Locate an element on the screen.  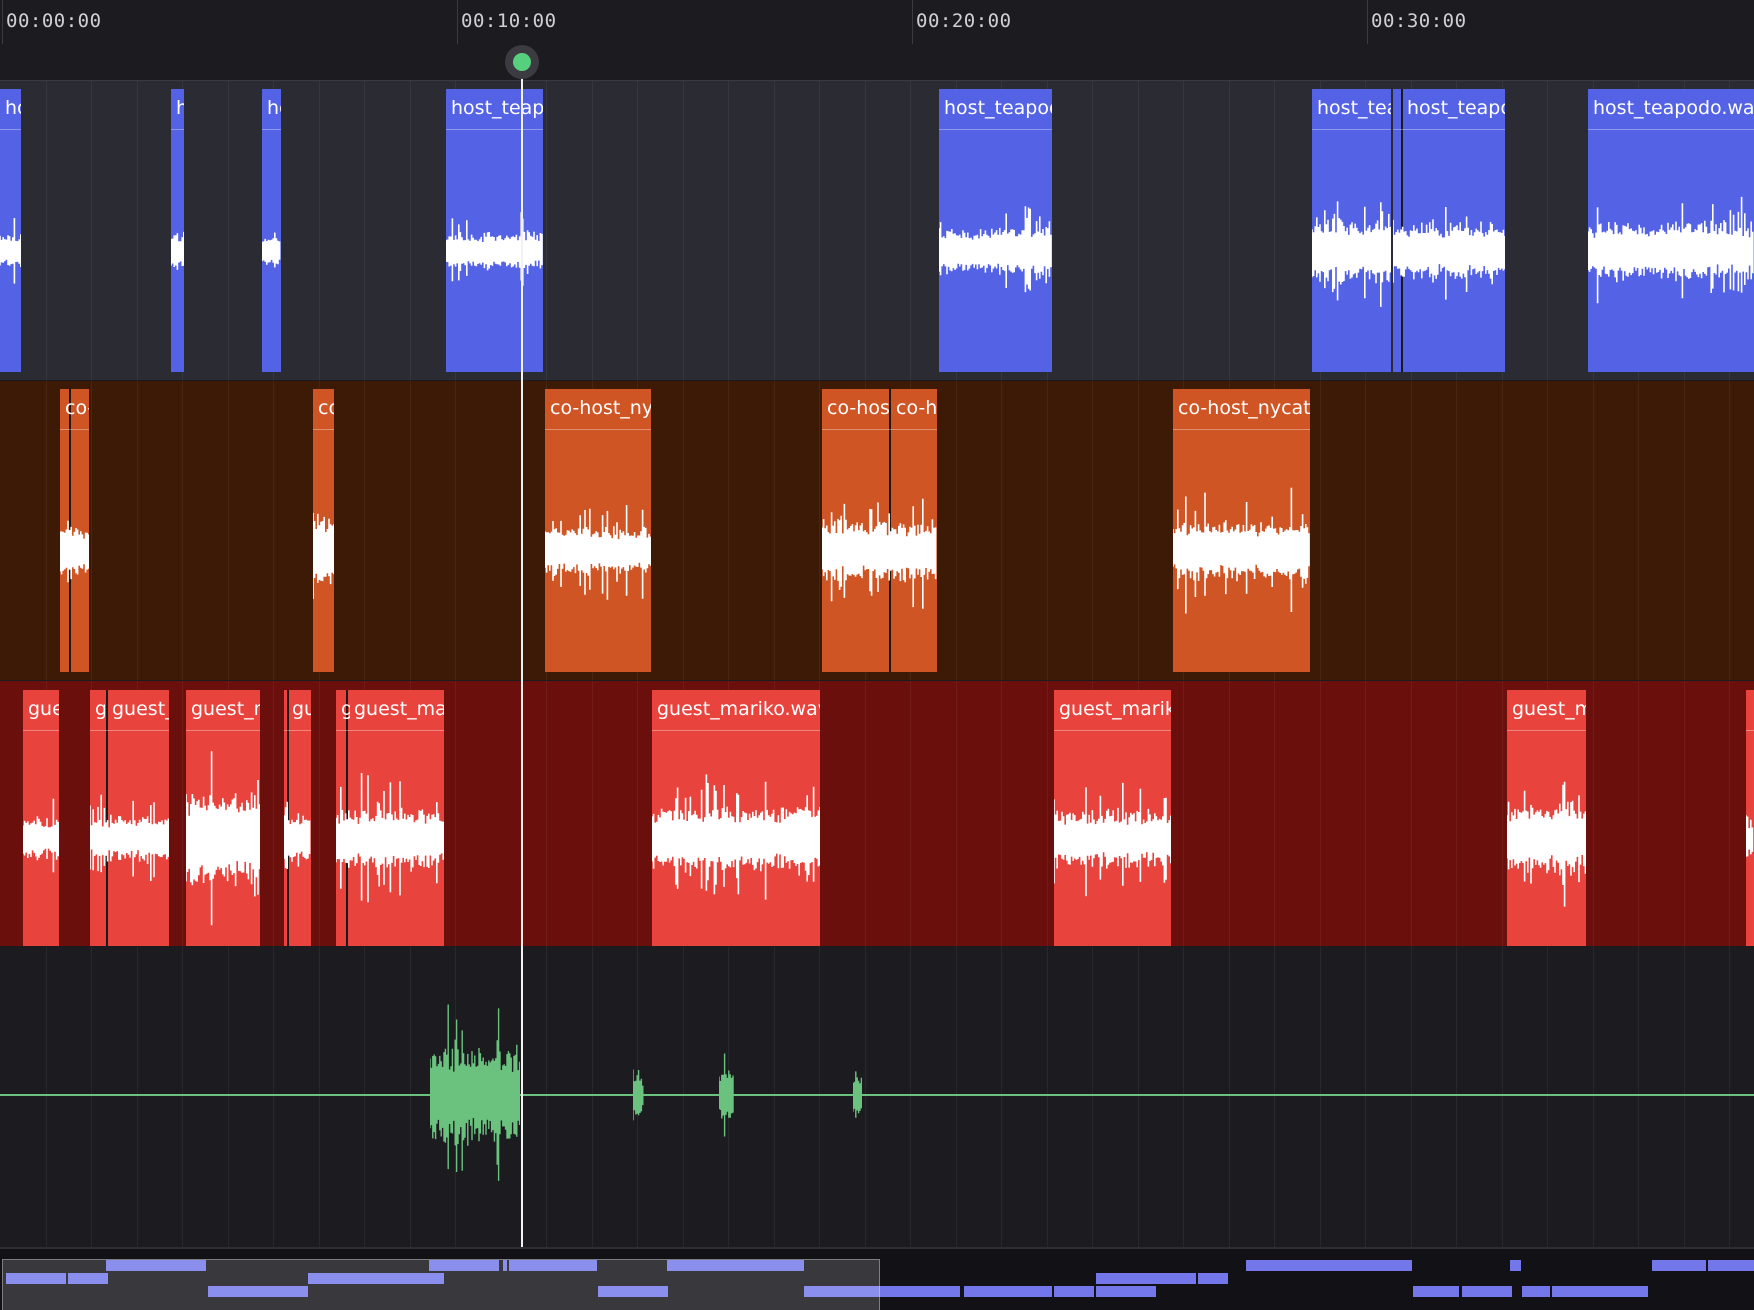
master-baseline is located at coordinates (877, 1095).